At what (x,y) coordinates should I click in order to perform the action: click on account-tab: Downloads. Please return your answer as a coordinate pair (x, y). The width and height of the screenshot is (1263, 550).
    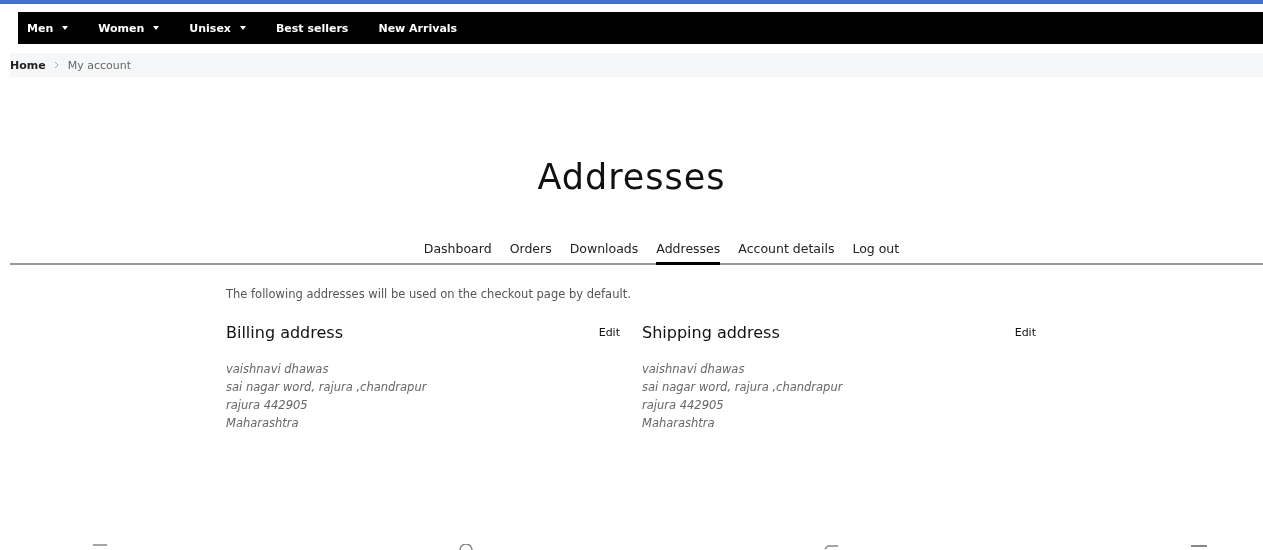
    Looking at the image, I should click on (604, 253).